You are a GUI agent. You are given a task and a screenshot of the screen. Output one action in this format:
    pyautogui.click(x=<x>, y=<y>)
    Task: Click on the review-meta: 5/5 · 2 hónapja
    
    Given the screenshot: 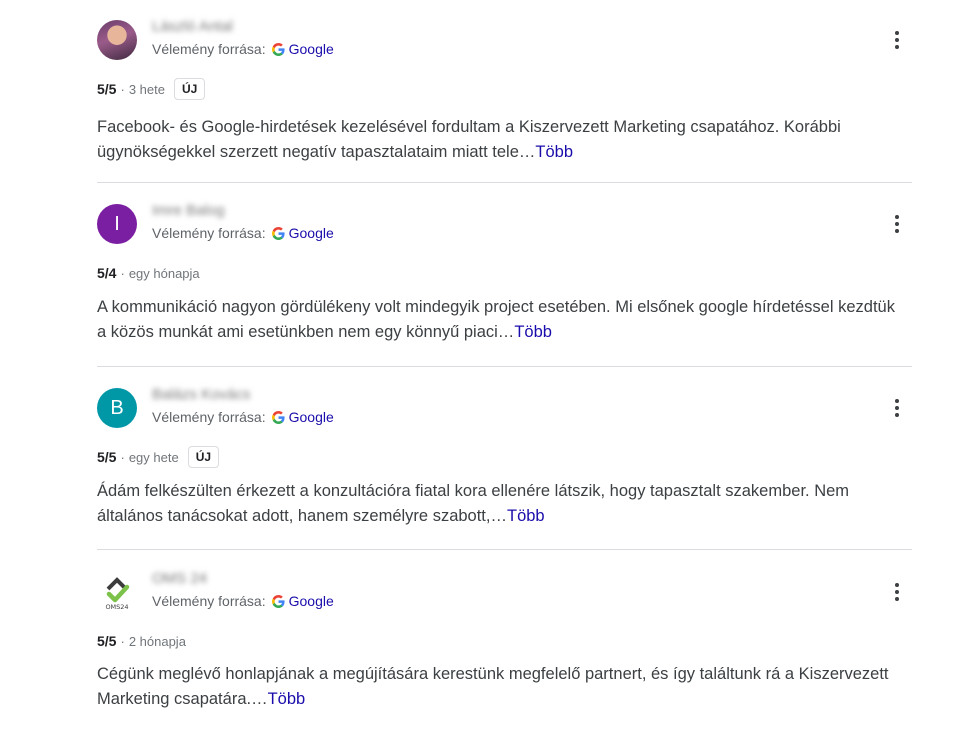 What is the action you would take?
    pyautogui.click(x=141, y=641)
    